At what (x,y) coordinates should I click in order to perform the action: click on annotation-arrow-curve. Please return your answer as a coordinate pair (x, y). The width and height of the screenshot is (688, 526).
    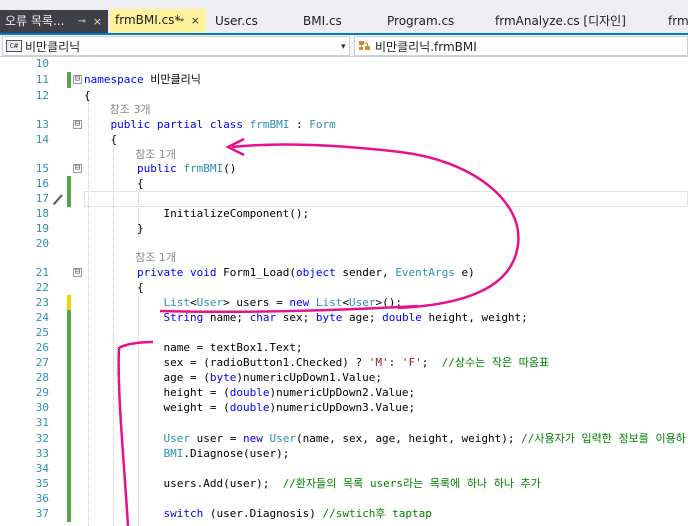
    Looking at the image, I should click on (375, 226).